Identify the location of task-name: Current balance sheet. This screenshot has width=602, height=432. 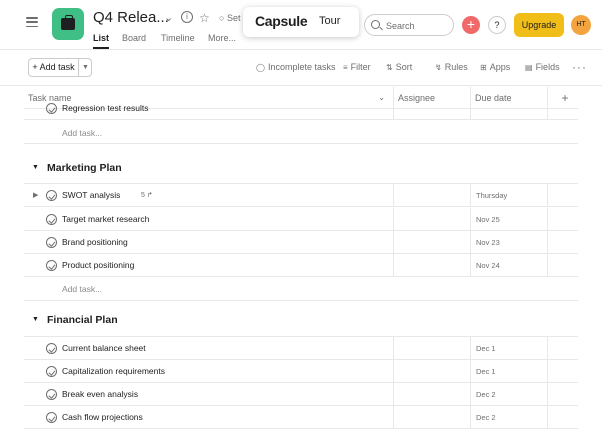
(104, 348).